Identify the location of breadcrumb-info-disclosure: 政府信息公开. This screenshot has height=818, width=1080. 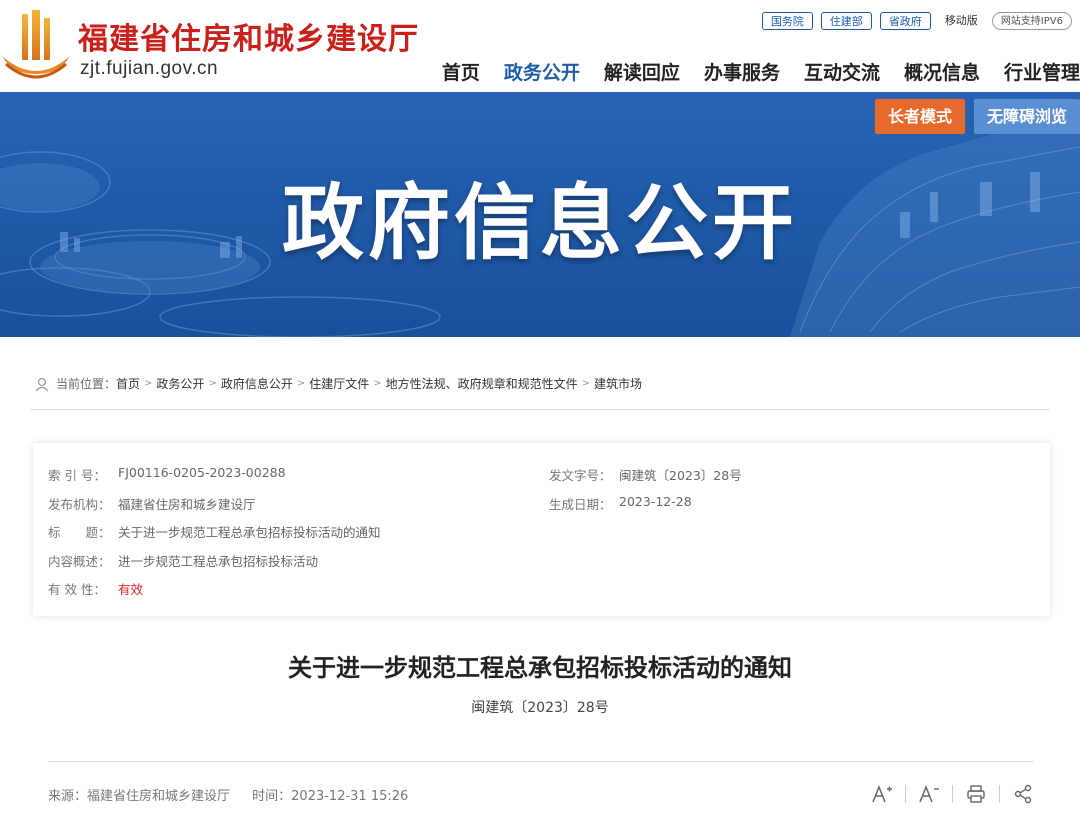
(257, 383).